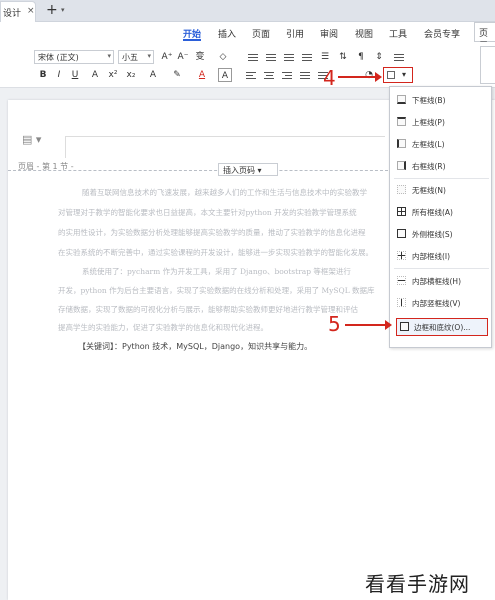 The width and height of the screenshot is (495, 600). Describe the element at coordinates (361, 57) in the screenshot. I see `show-marks-icon: ¶` at that location.